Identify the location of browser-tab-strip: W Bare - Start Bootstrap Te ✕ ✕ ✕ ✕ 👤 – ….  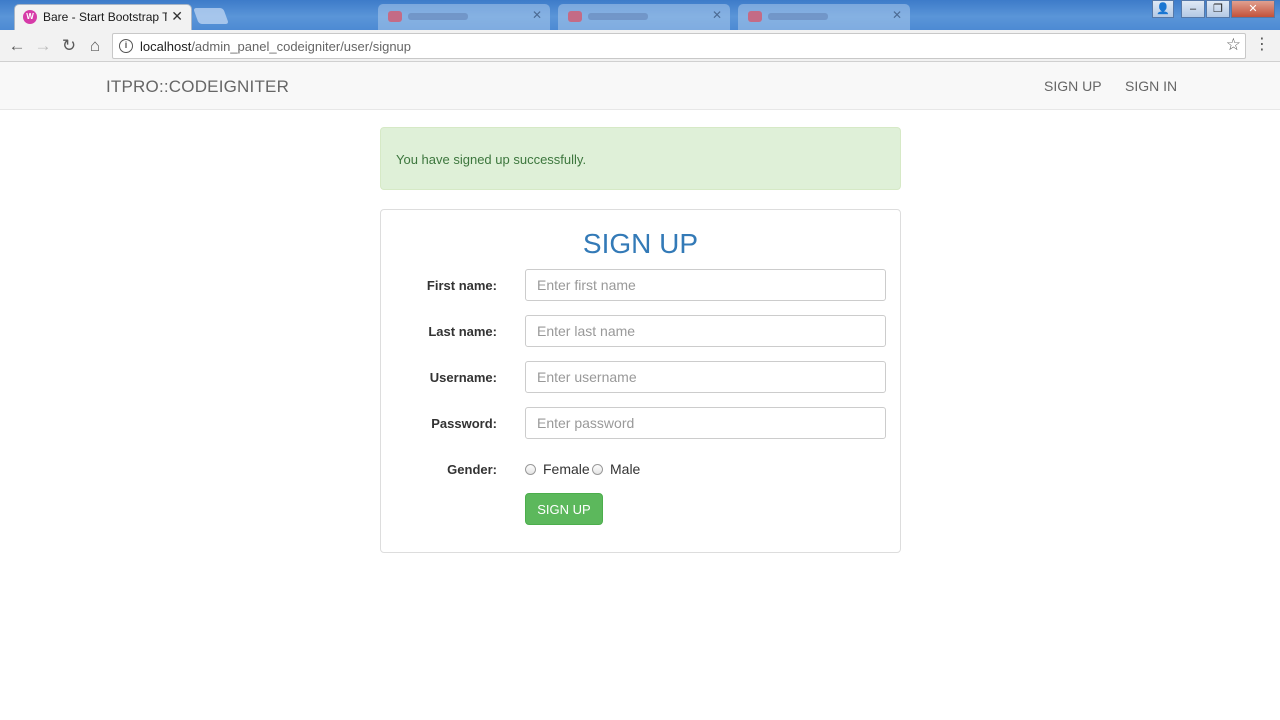
(640, 15).